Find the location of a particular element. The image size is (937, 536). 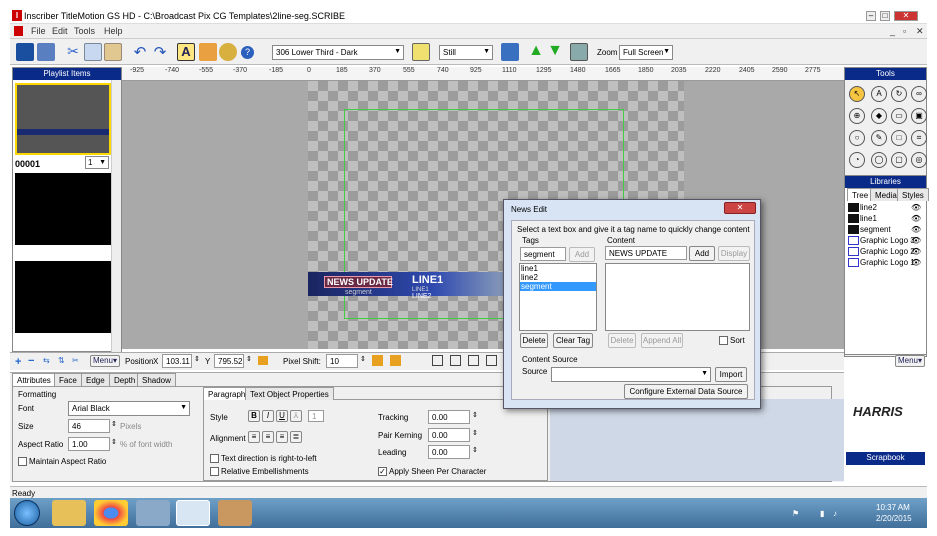

select-tool-icon: ↖ is located at coordinates (857, 94).